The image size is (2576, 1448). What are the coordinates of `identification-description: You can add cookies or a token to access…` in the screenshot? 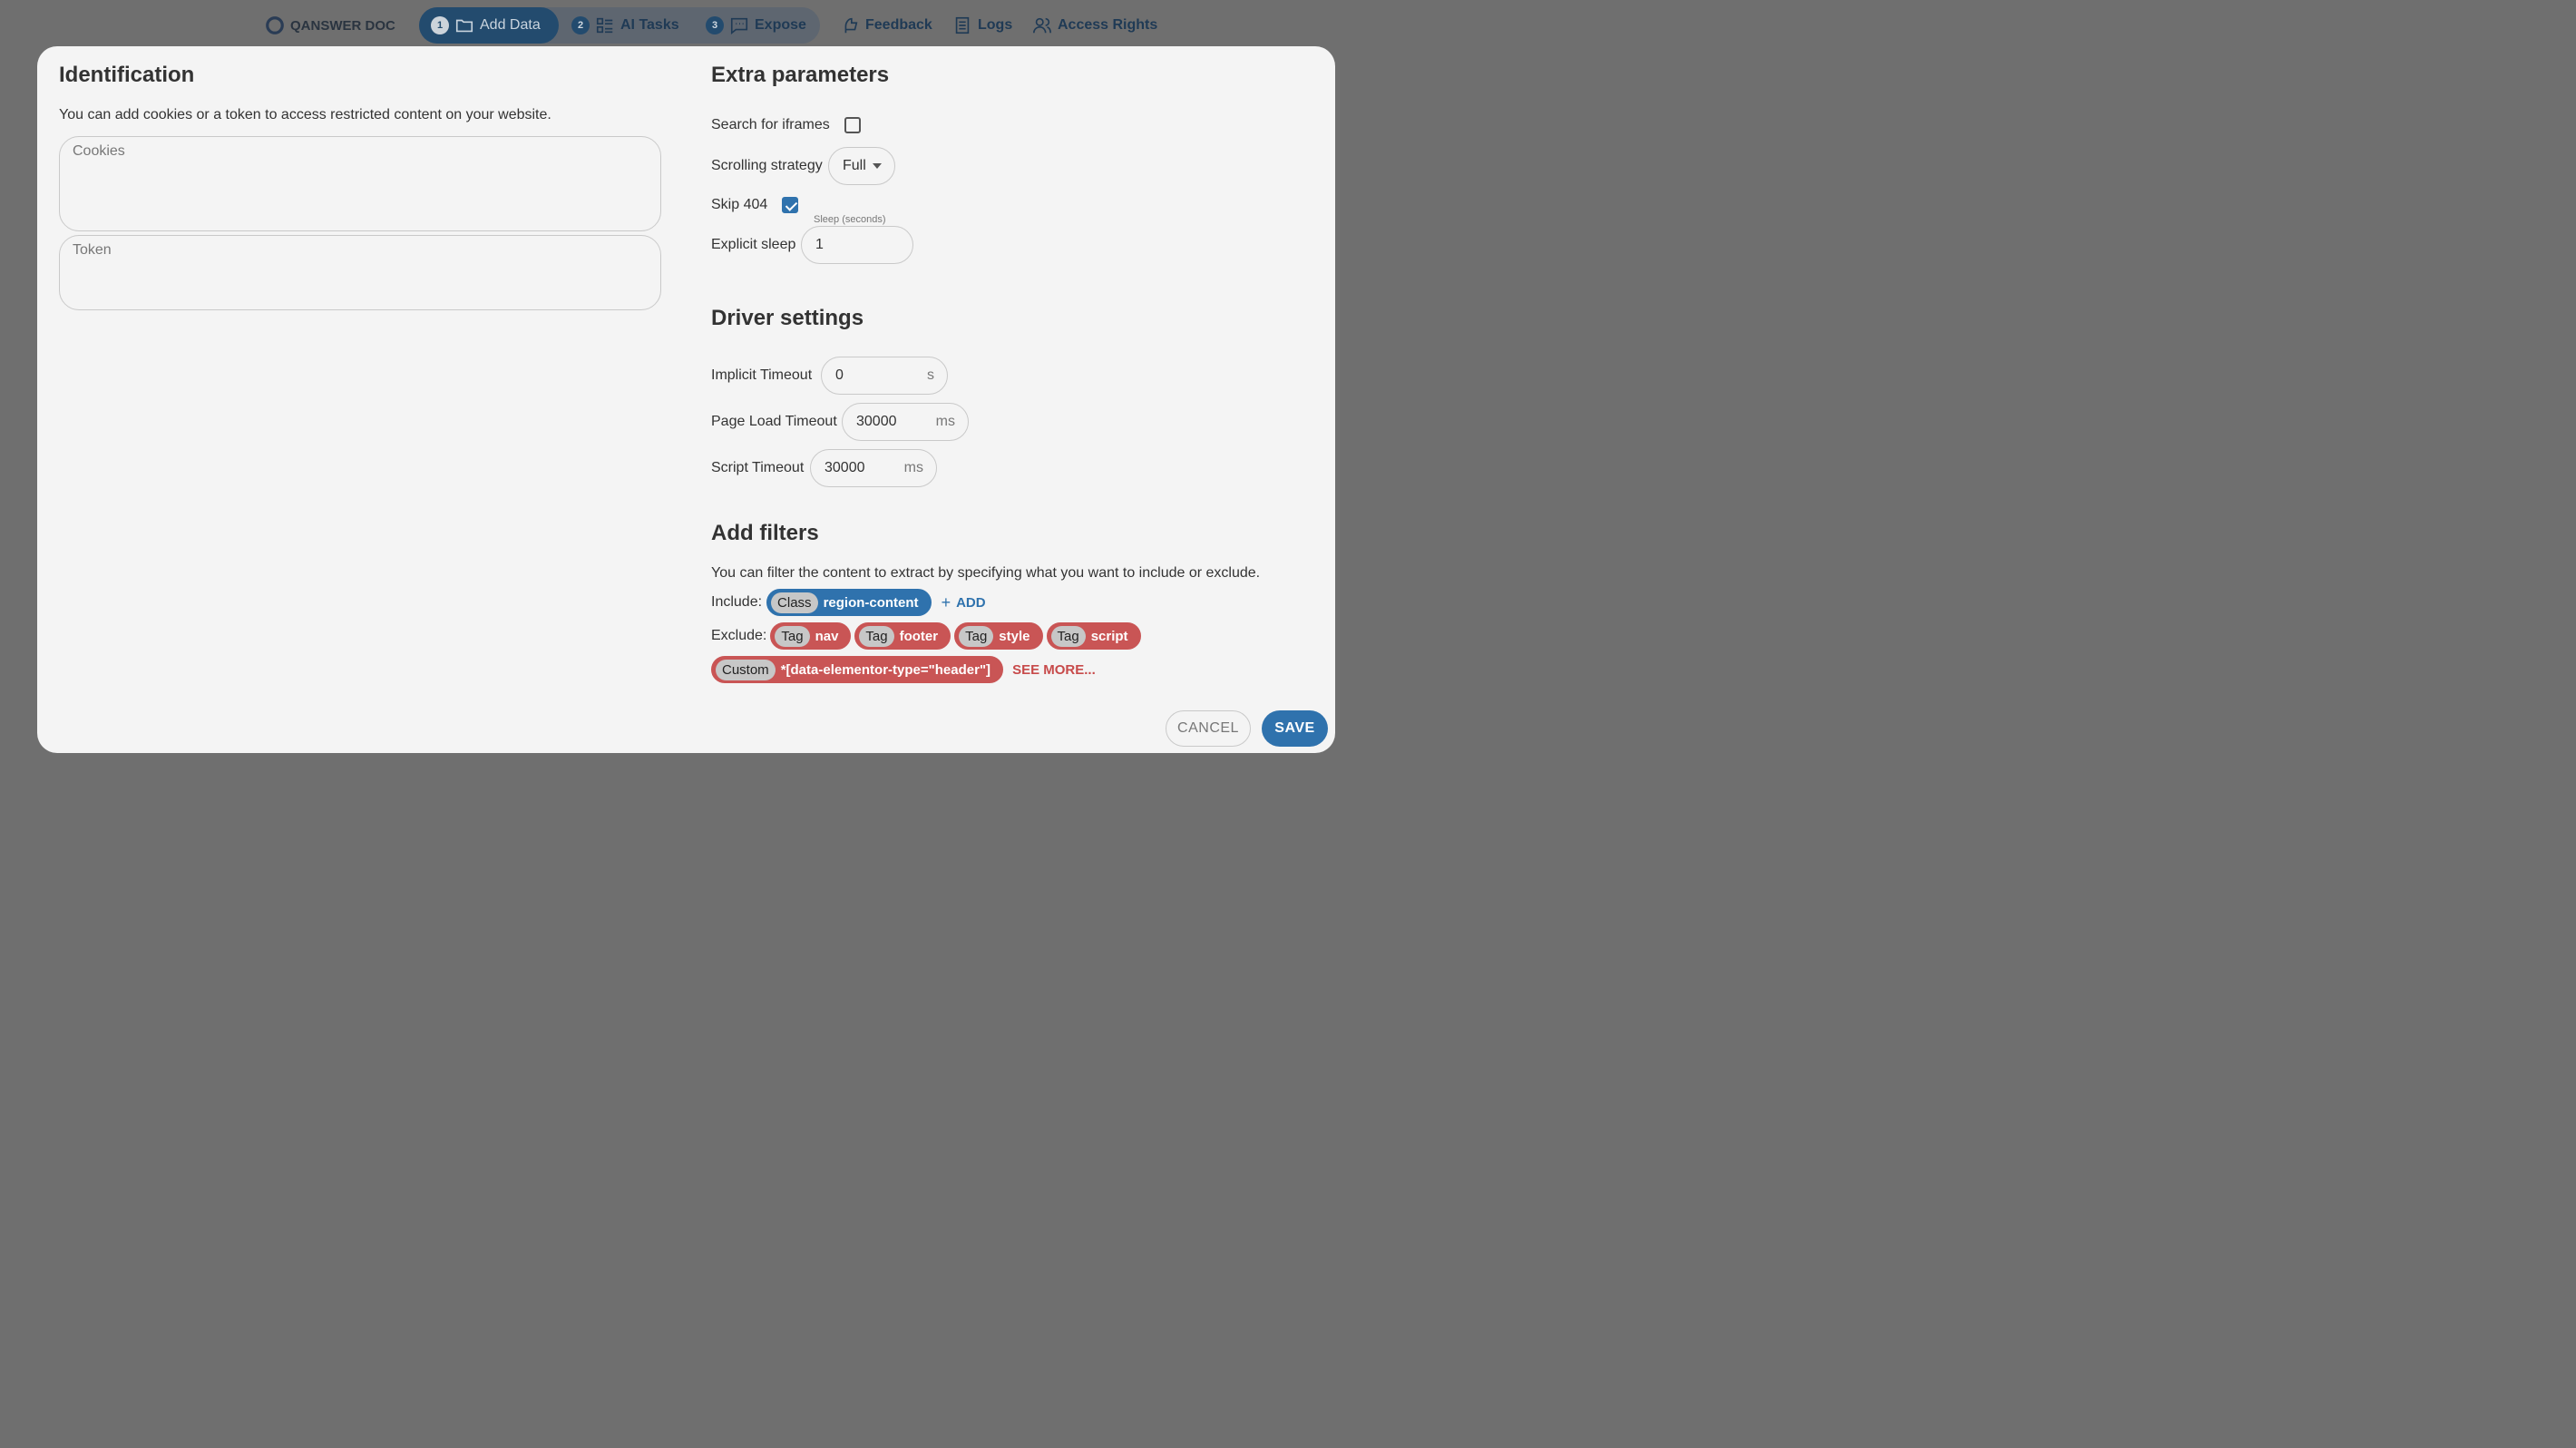 It's located at (305, 114).